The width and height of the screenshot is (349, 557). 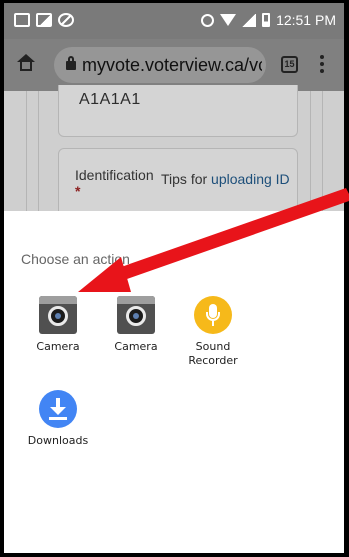 I want to click on browser-toolbar: myvote.voterview.ca/vc 15, so click(x=174, y=65).